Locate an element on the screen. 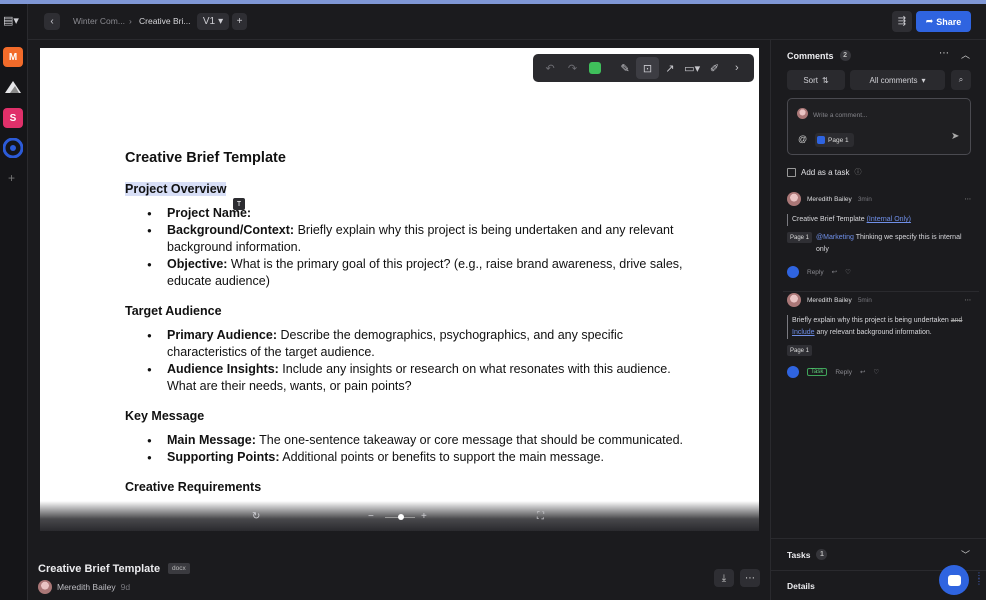 The image size is (986, 600). item-label: Supporting Points: is located at coordinates (223, 457).